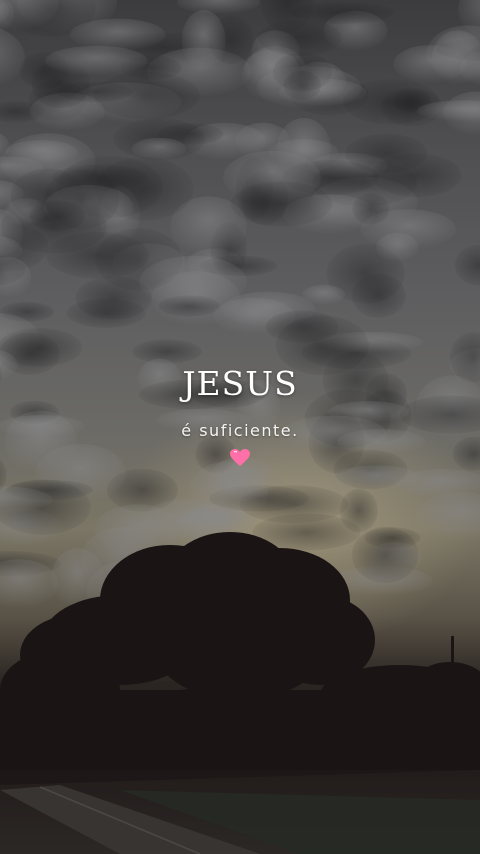 Image resolution: width=480 pixels, height=854 pixels. I want to click on heart-icon, so click(240, 459).